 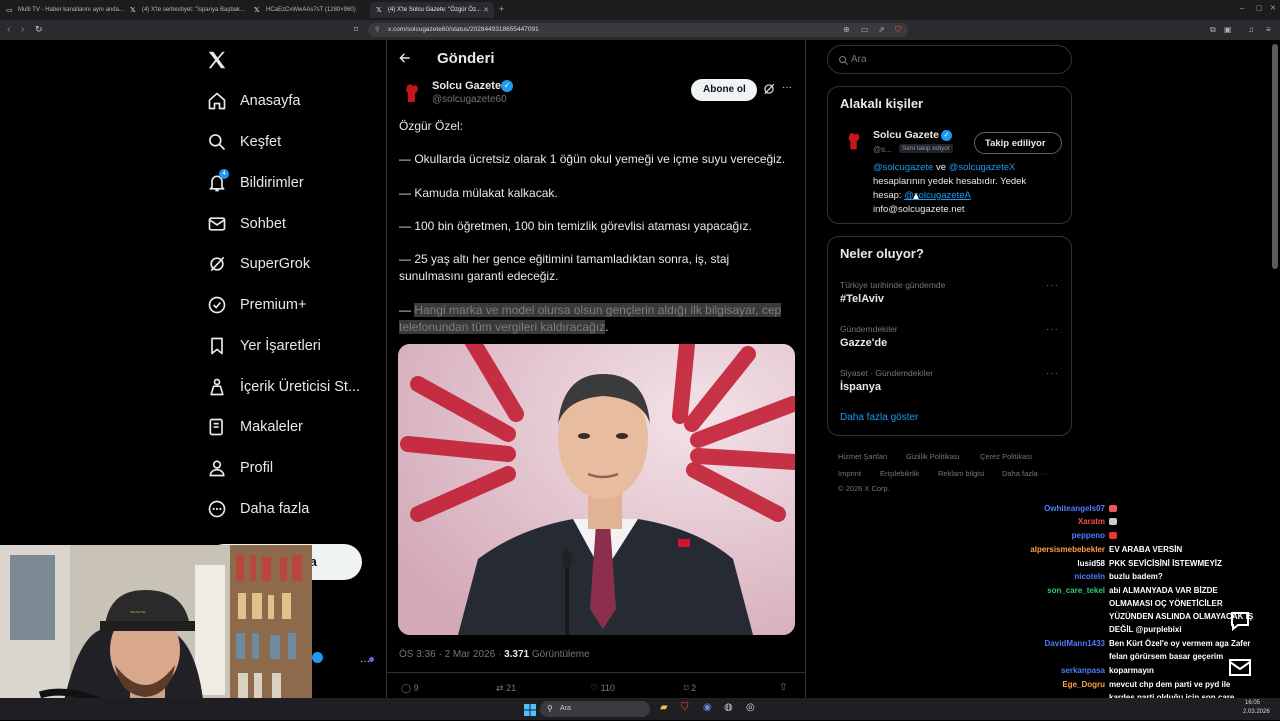 What do you see at coordinates (1275, 156) in the screenshot?
I see `scrollbar-thumb` at bounding box center [1275, 156].